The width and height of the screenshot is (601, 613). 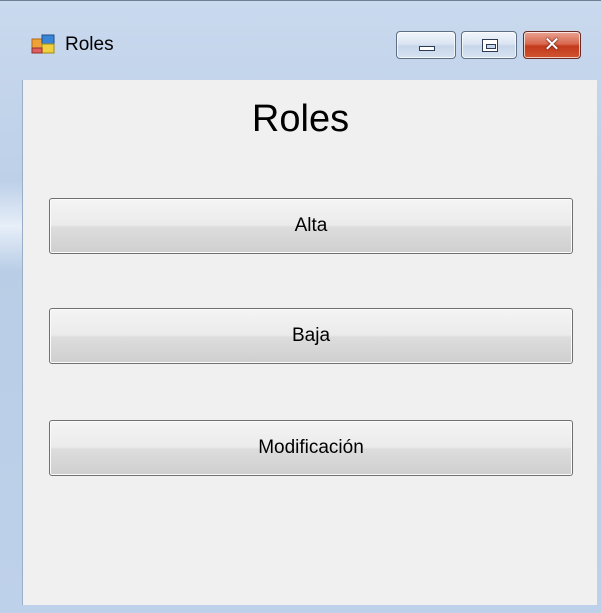 I want to click on modificacion-button: Modificación, so click(x=311, y=448).